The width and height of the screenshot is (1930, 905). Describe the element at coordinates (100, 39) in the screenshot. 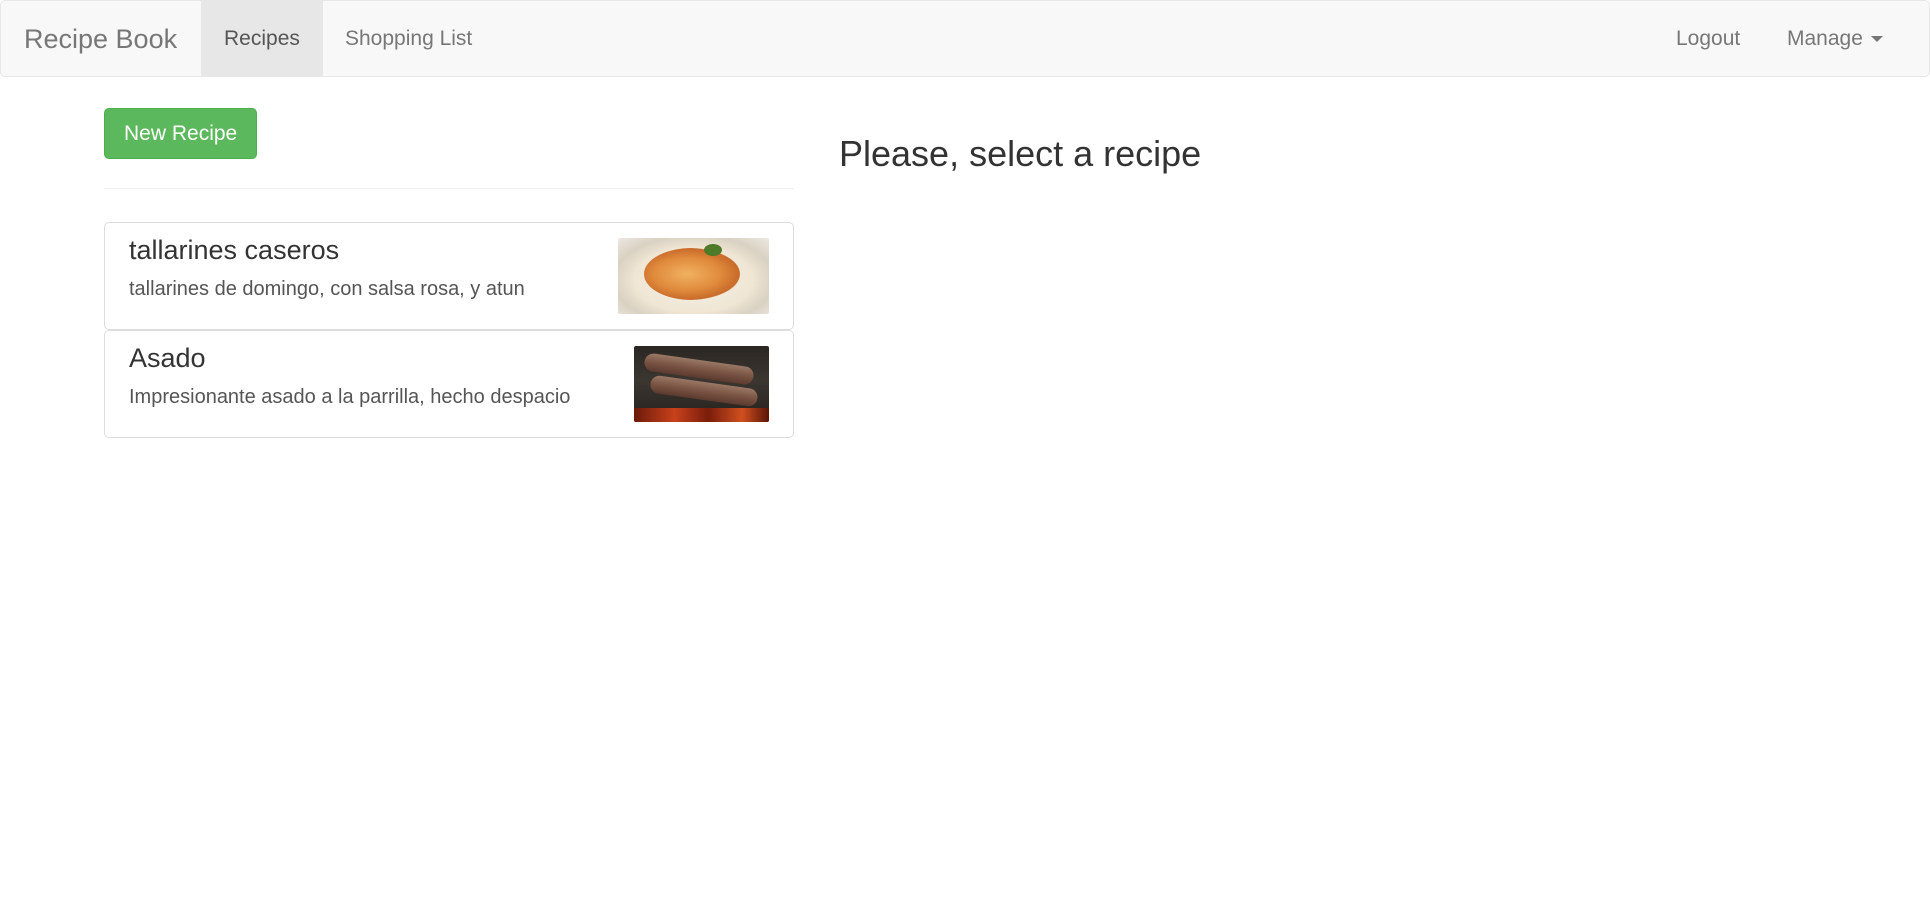

I see `brand-link: Recipe Book` at that location.